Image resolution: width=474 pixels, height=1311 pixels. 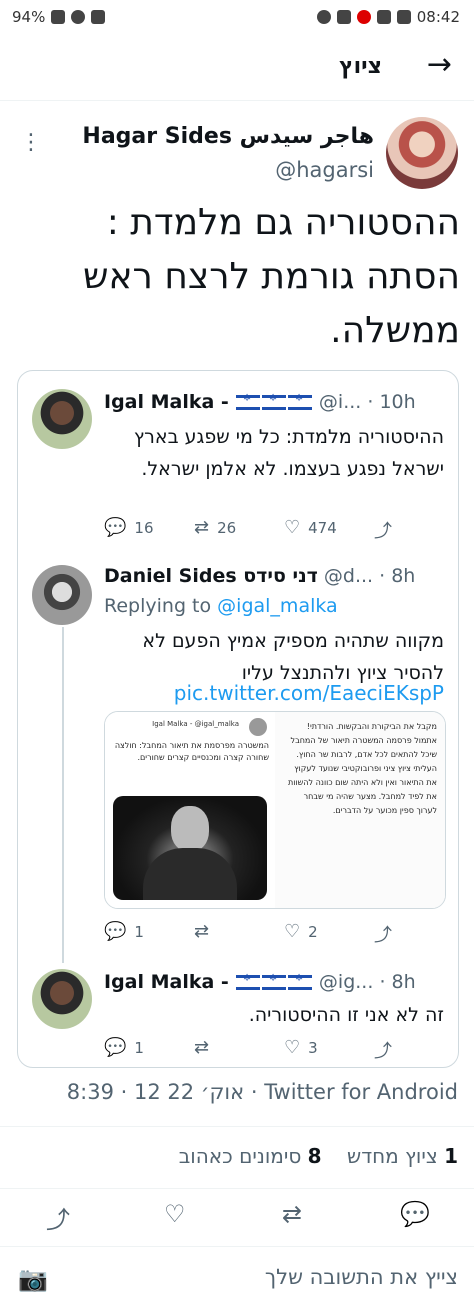 What do you see at coordinates (190, 829) in the screenshot?
I see `person-image` at bounding box center [190, 829].